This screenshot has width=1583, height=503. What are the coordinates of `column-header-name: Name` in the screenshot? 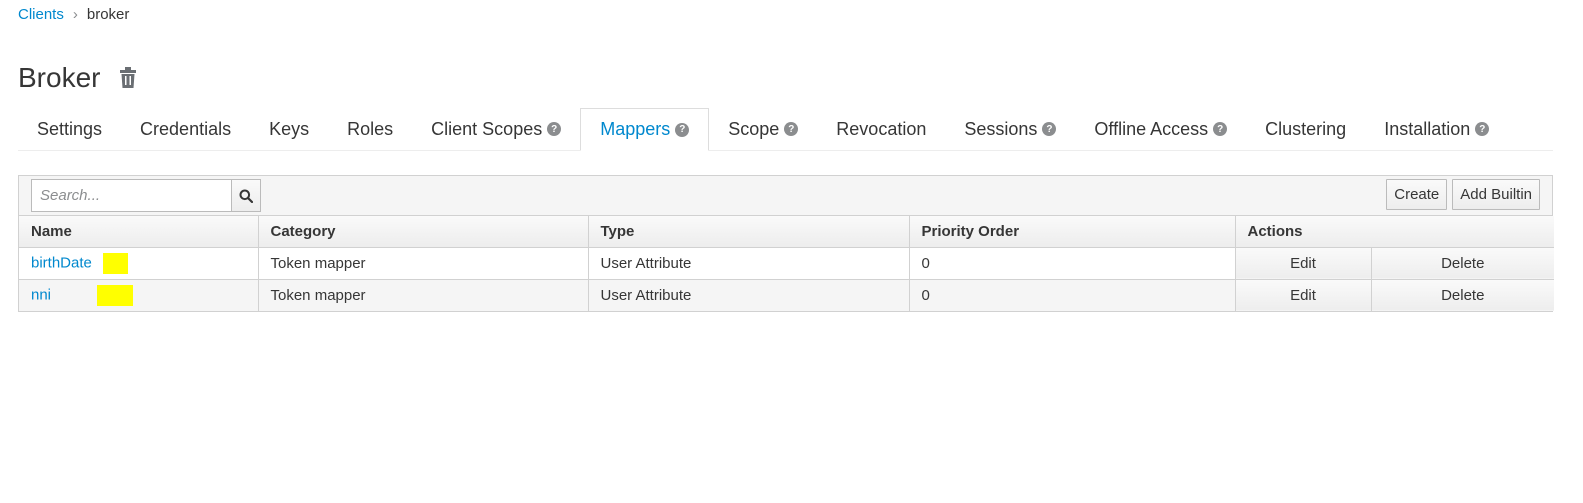 It's located at (139, 232).